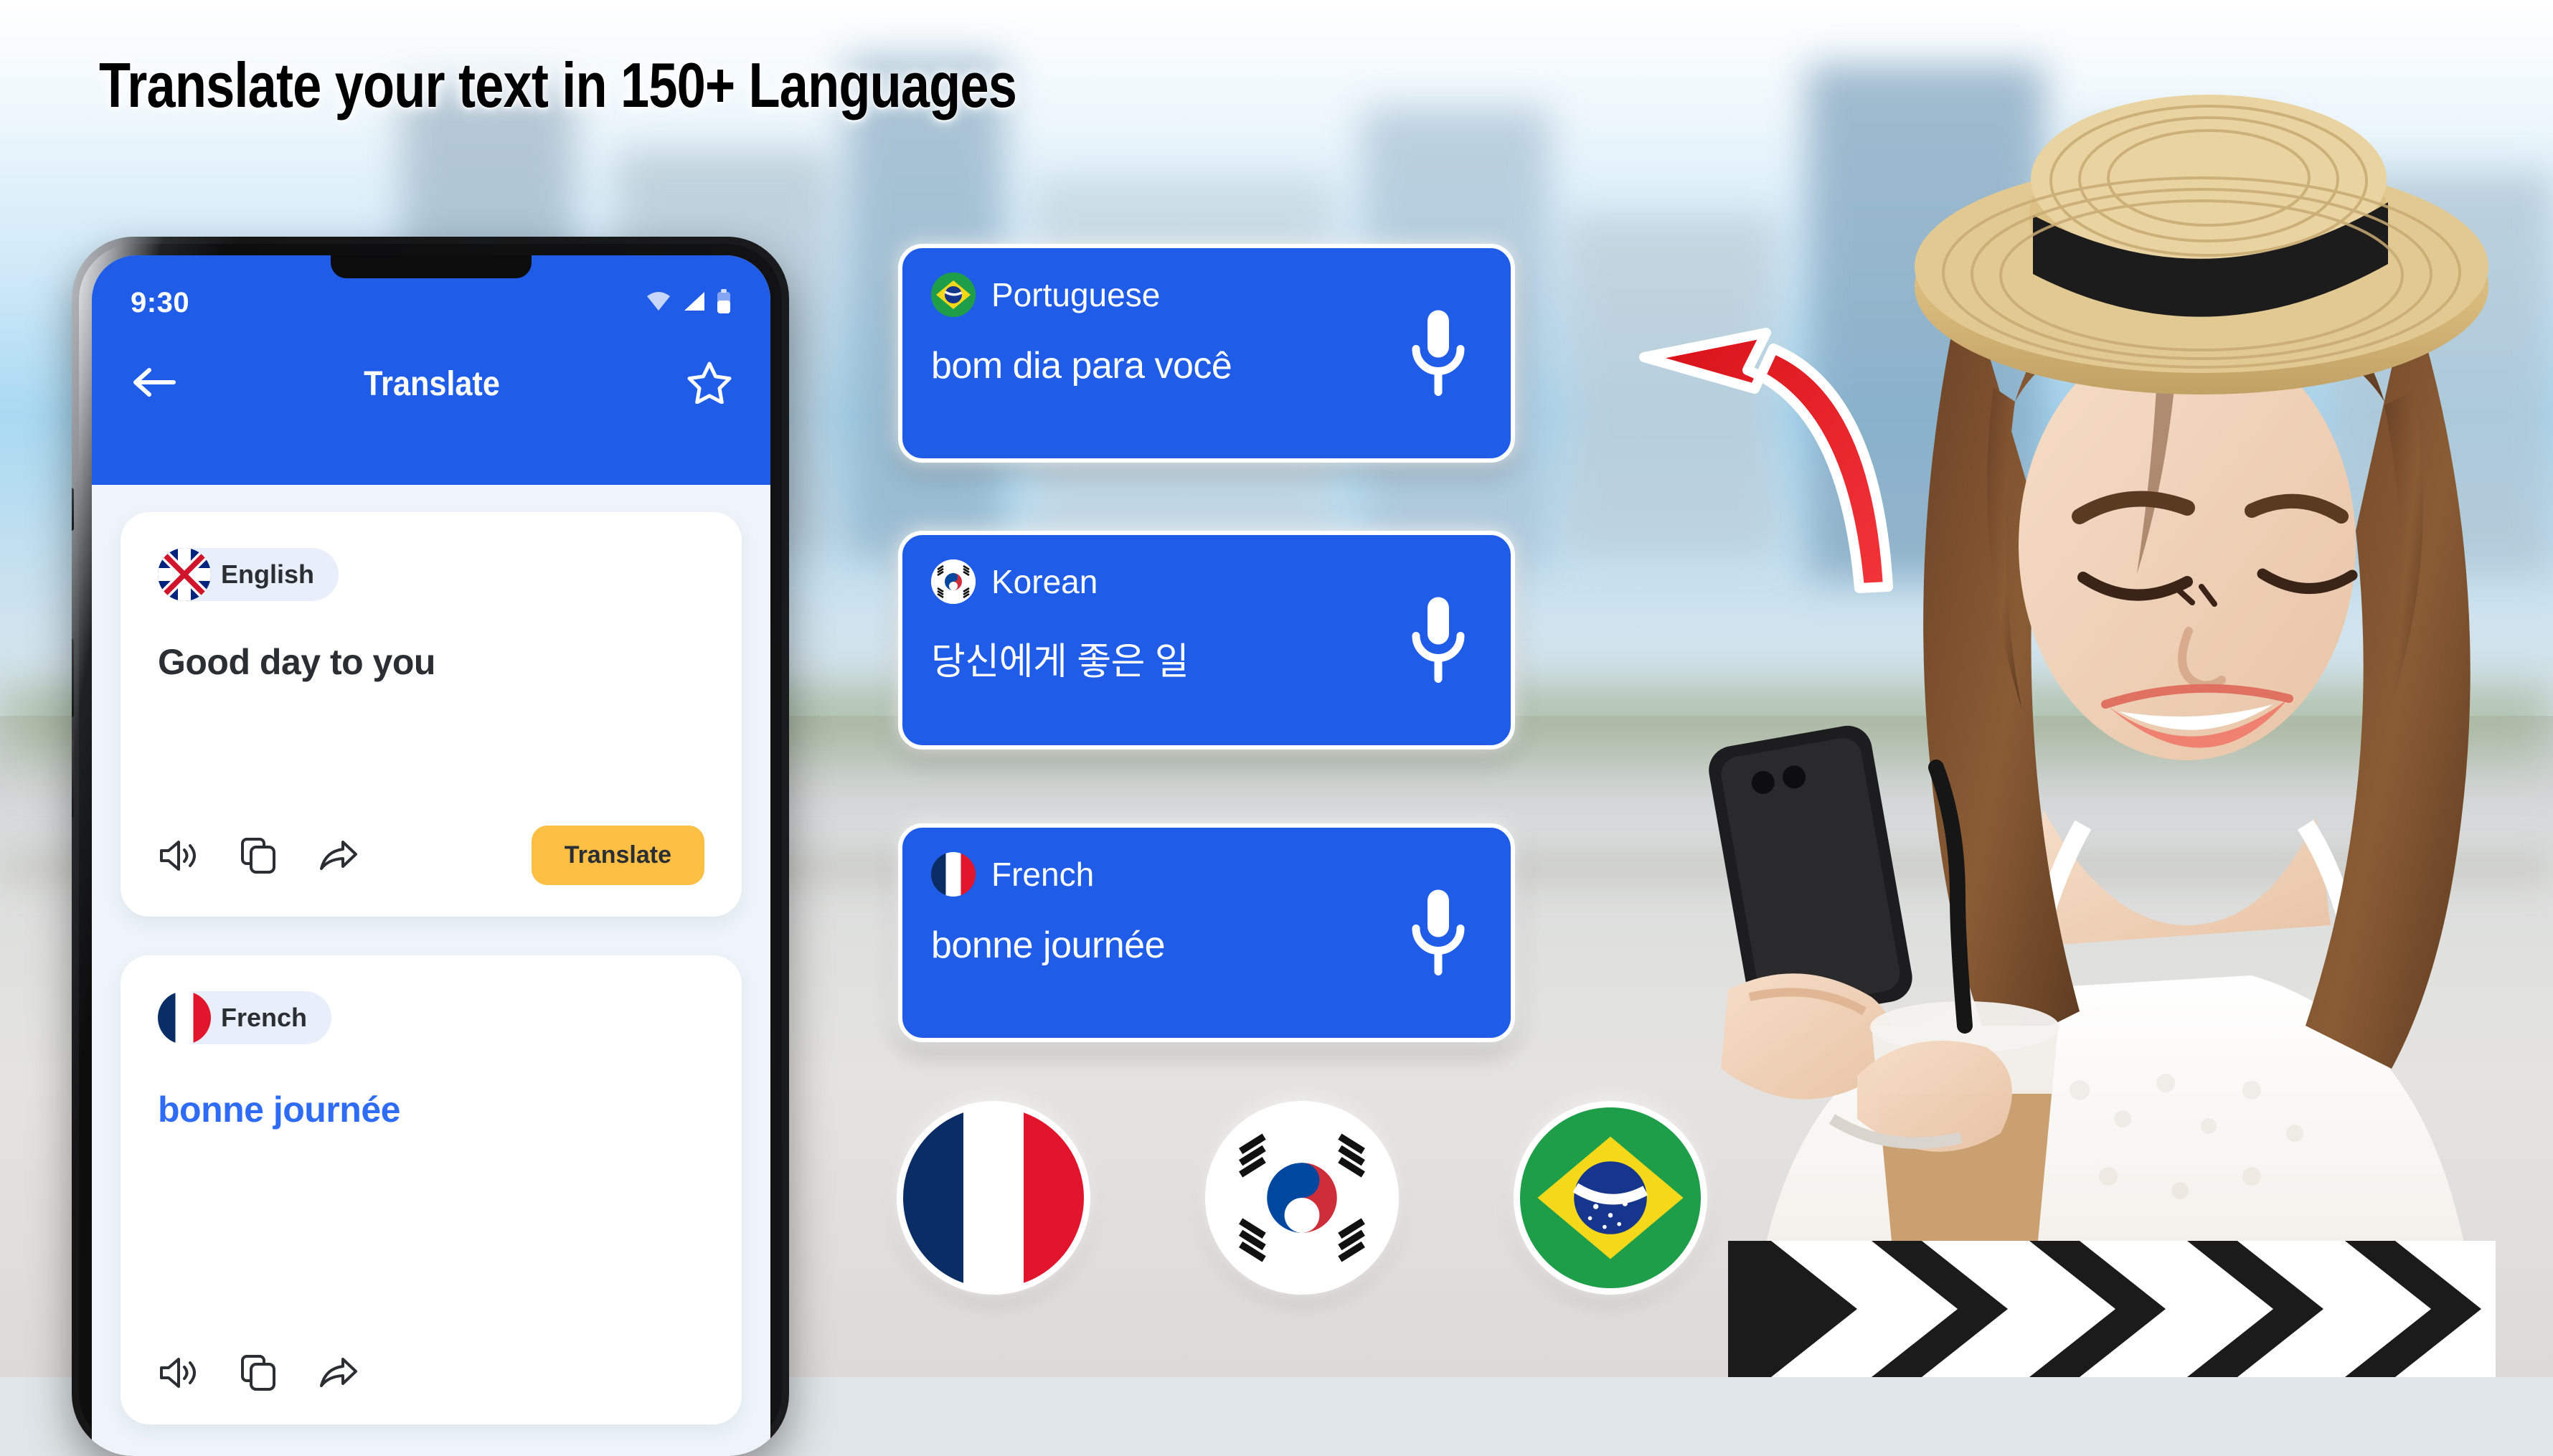 This screenshot has width=2553, height=1456. What do you see at coordinates (73, 778) in the screenshot?
I see `phone-volume-down-button` at bounding box center [73, 778].